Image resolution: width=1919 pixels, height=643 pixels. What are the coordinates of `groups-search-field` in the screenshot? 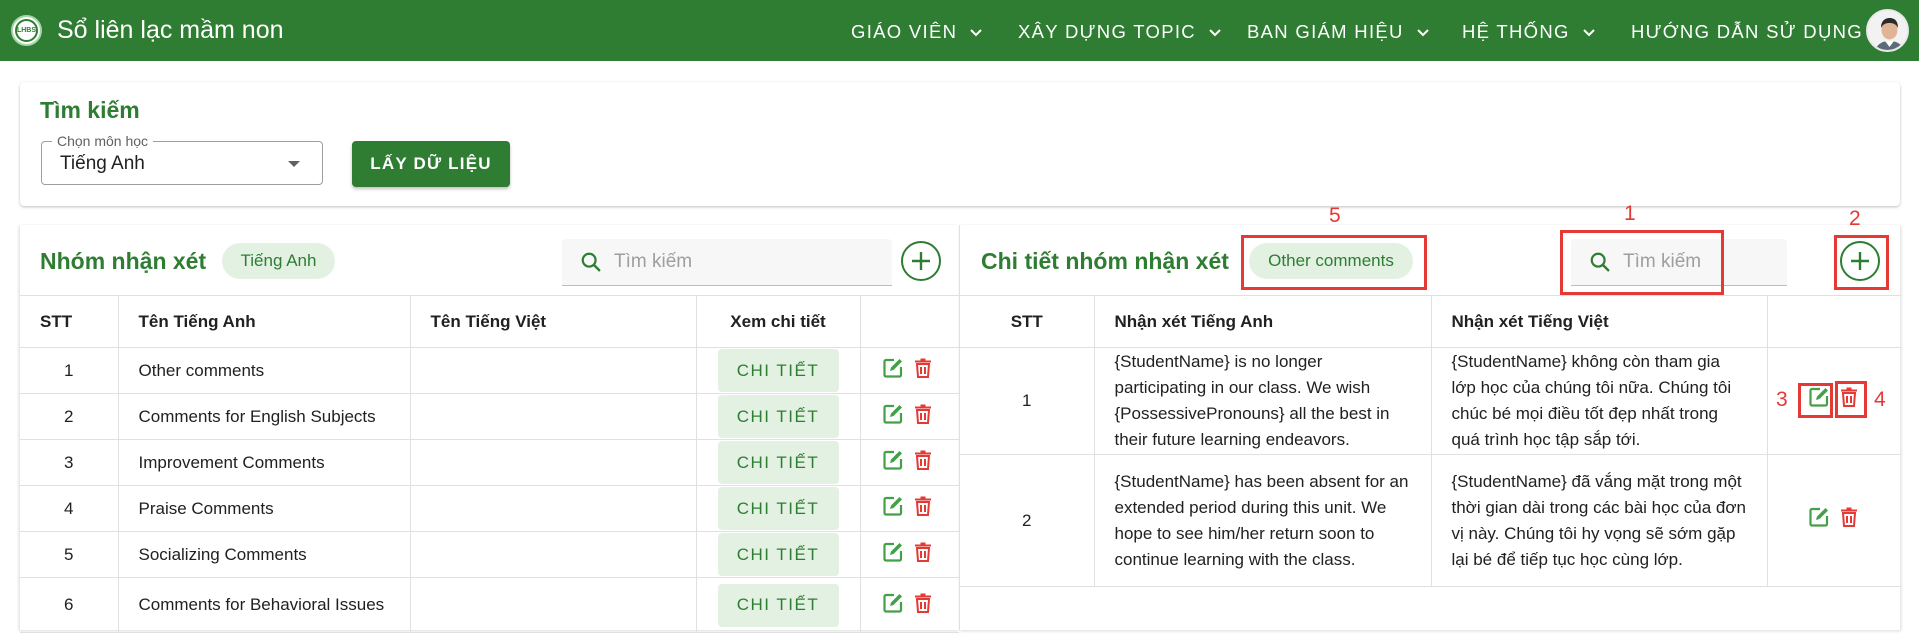 It's located at (727, 262).